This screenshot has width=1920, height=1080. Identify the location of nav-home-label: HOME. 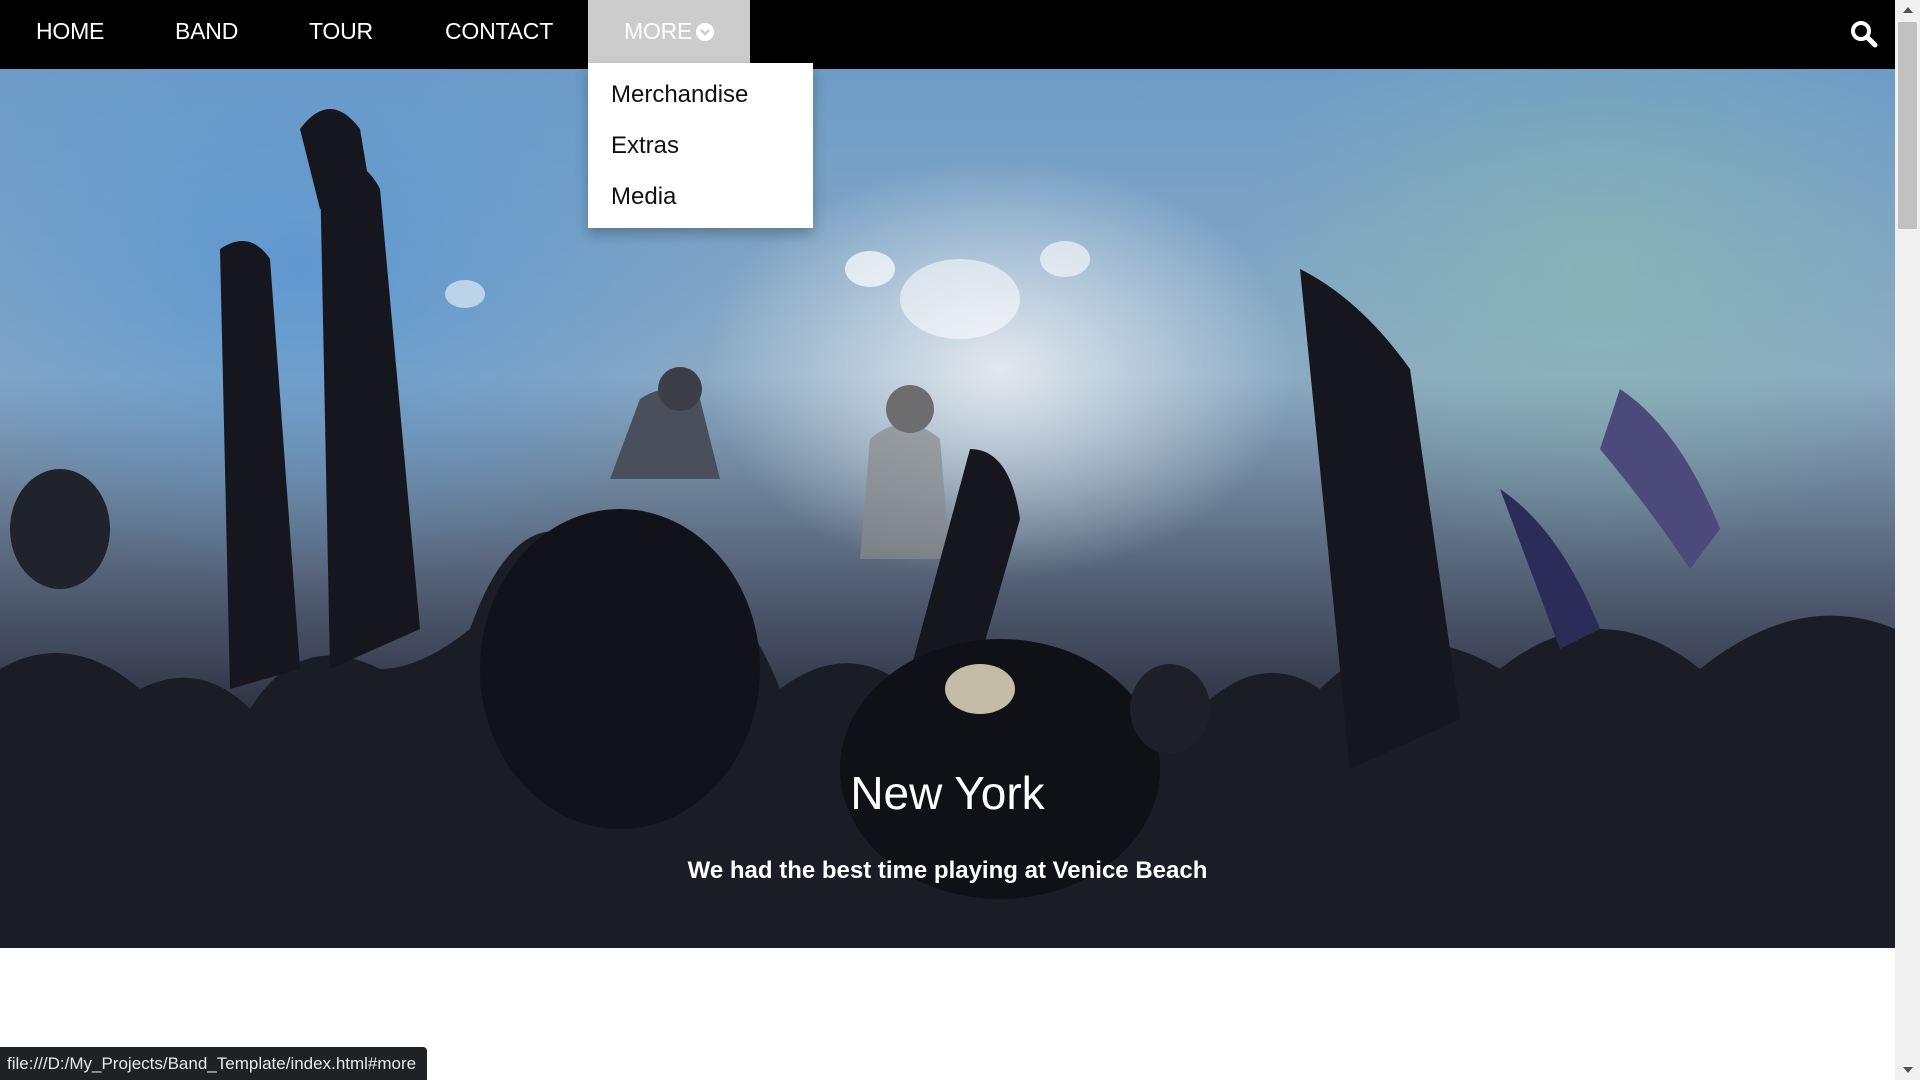
(70, 31).